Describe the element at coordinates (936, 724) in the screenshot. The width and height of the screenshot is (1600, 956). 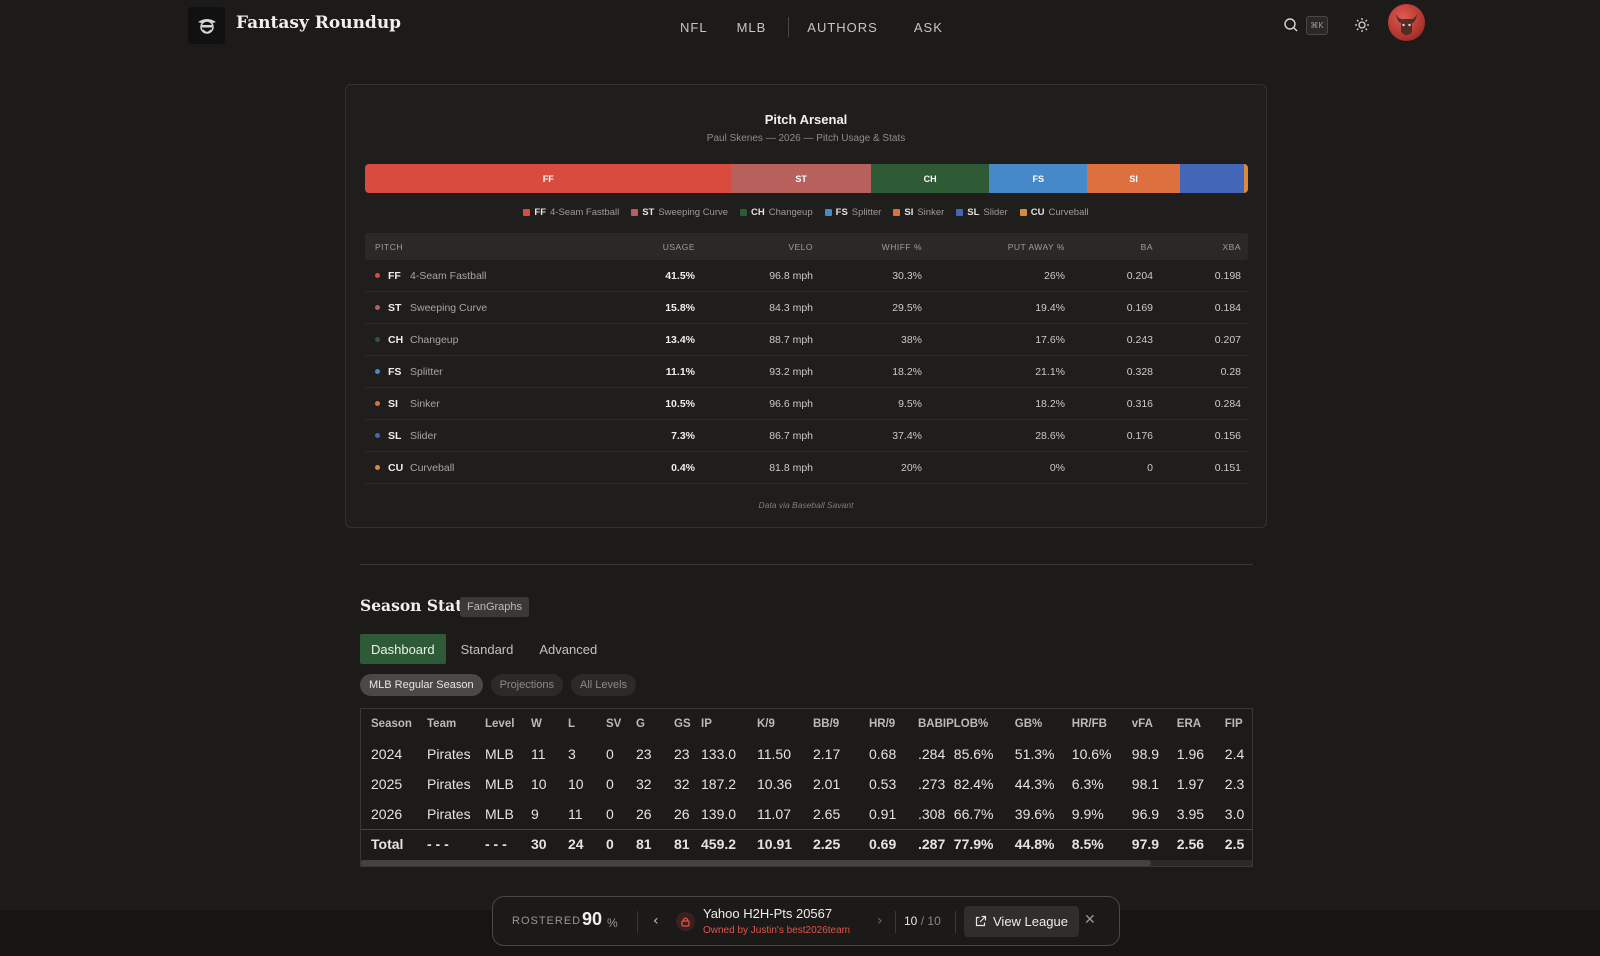
I see `stats-col-babip: BABIP` at that location.